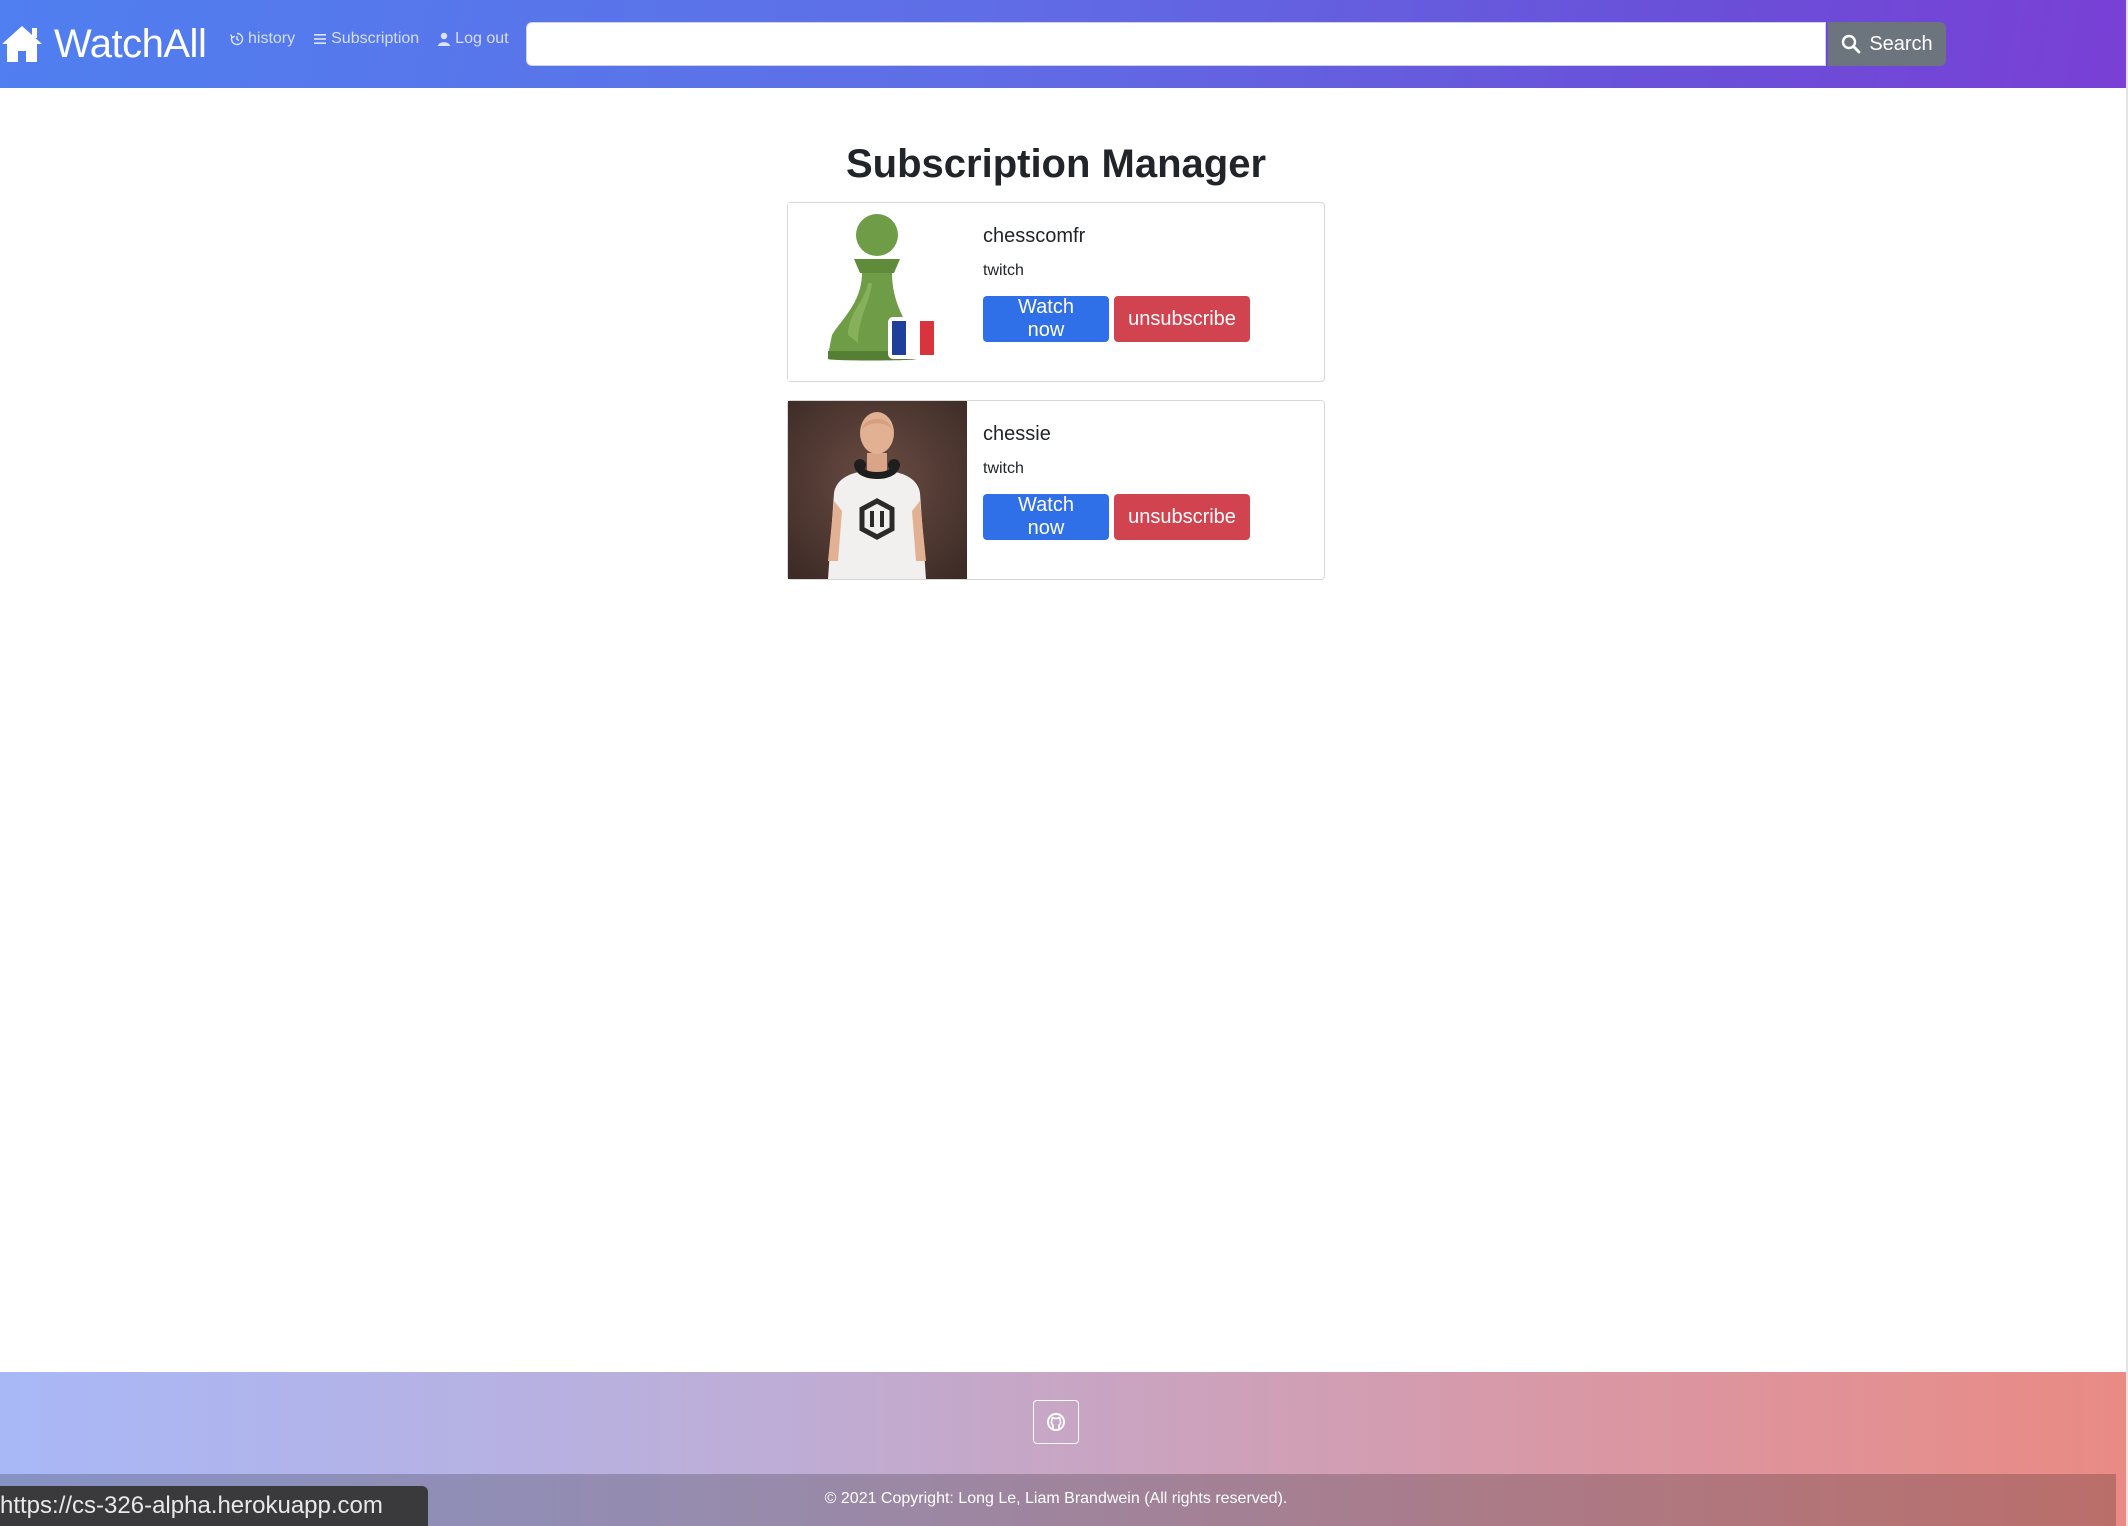  I want to click on search-icon, so click(1851, 44).